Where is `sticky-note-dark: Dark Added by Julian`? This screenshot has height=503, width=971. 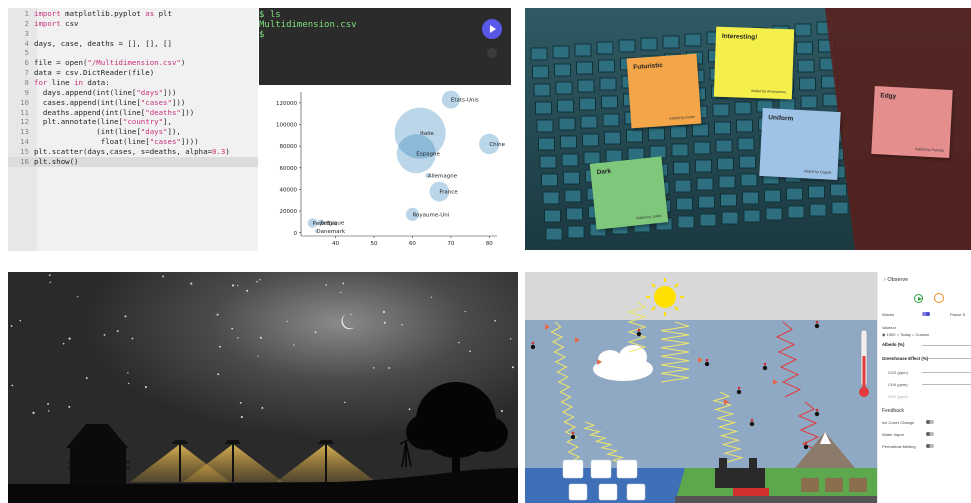
sticky-note-dark: Dark Added by Julian is located at coordinates (629, 193).